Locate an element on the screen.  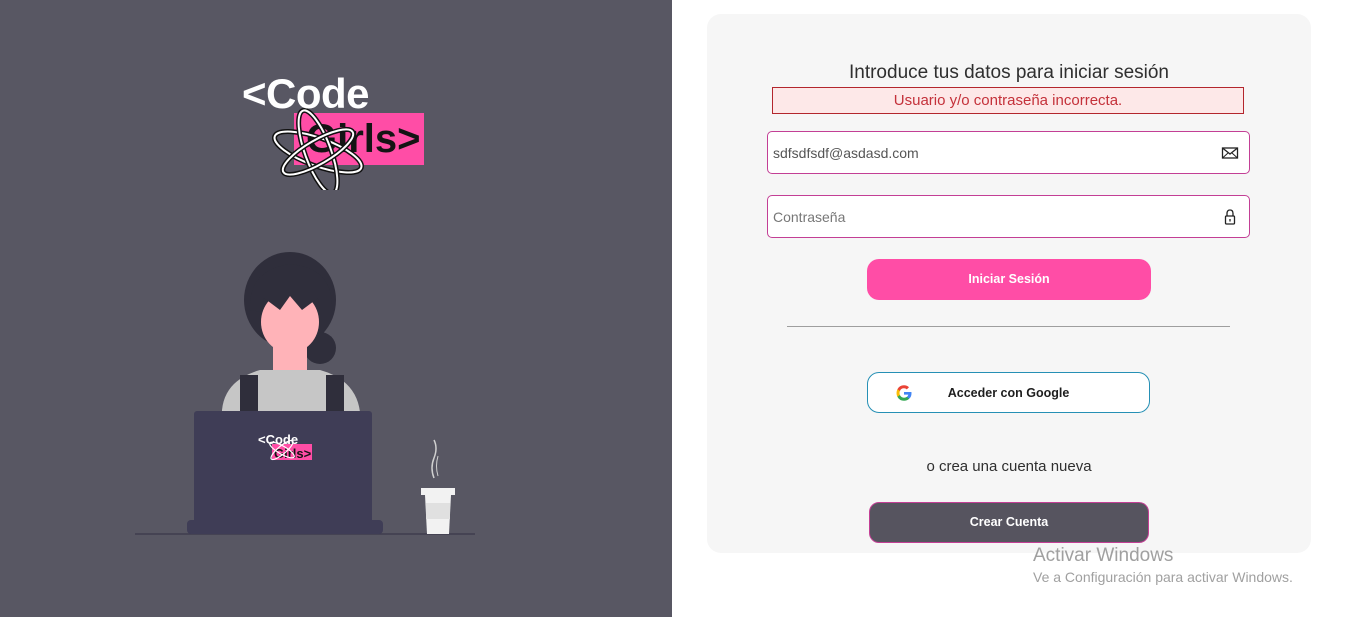
error-message: Usuario y/o contraseña incorrecta. is located at coordinates (1008, 100).